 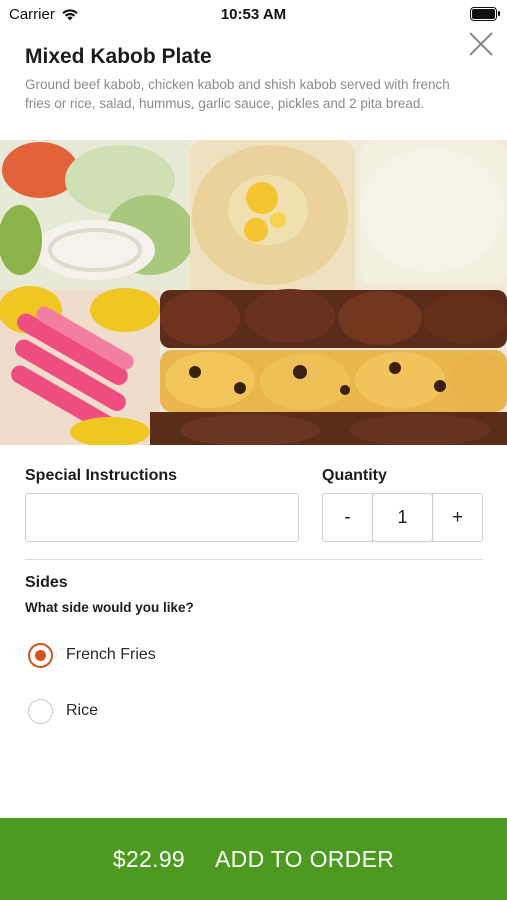 What do you see at coordinates (118, 56) in the screenshot?
I see `item-title: Mixed Kabob Plate` at bounding box center [118, 56].